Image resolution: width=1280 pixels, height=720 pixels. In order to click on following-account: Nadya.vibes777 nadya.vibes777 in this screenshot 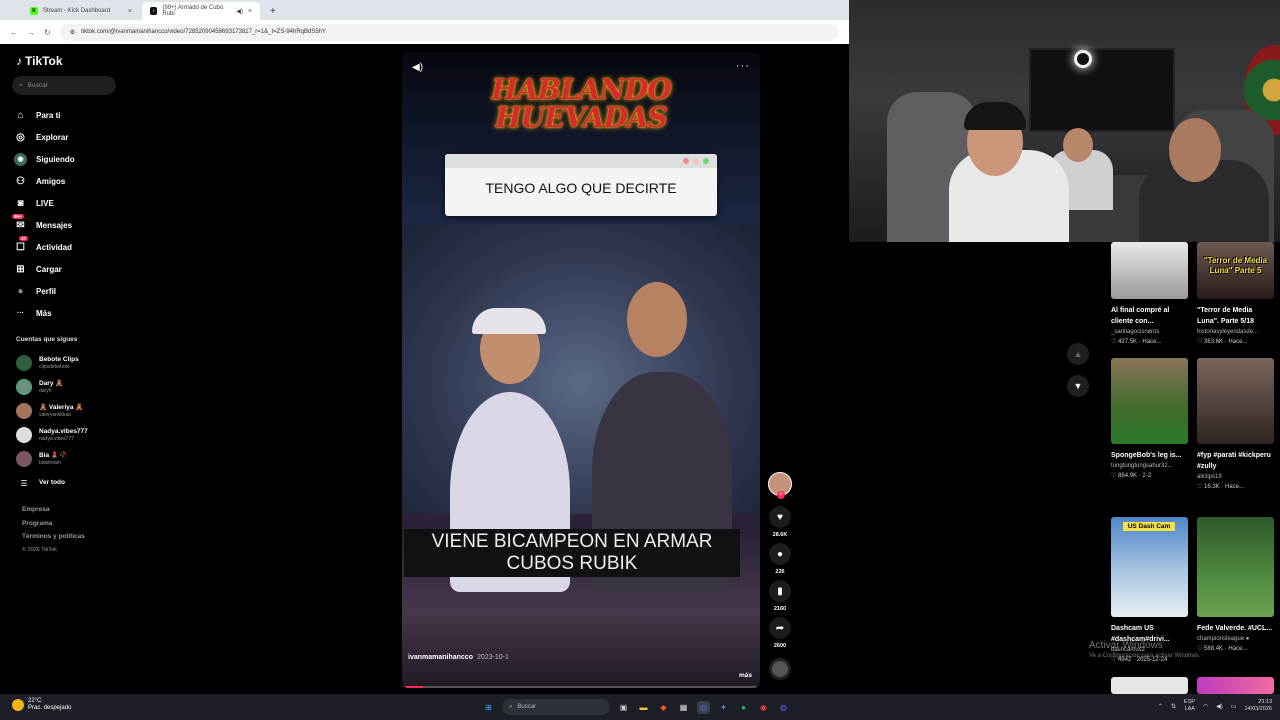, I will do `click(52, 435)`.